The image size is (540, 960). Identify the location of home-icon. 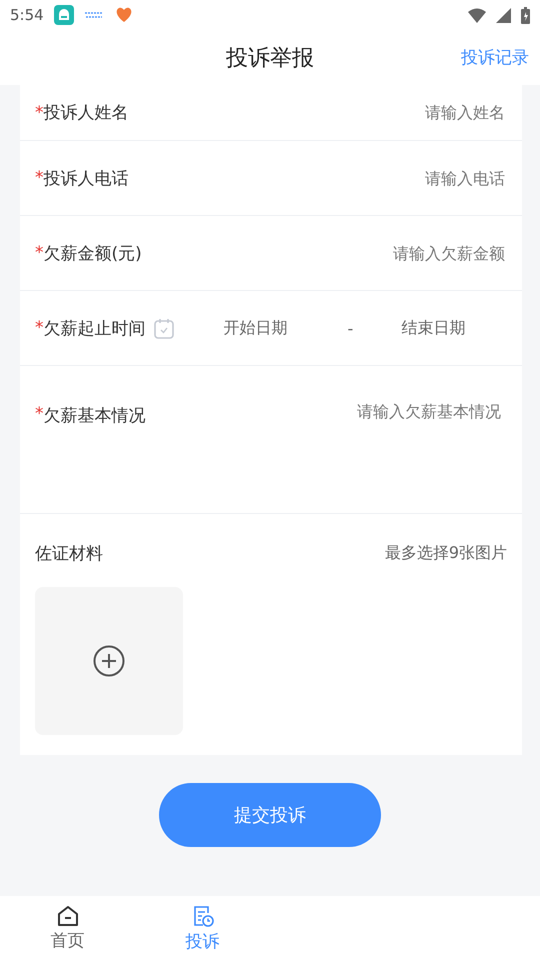
(68, 915).